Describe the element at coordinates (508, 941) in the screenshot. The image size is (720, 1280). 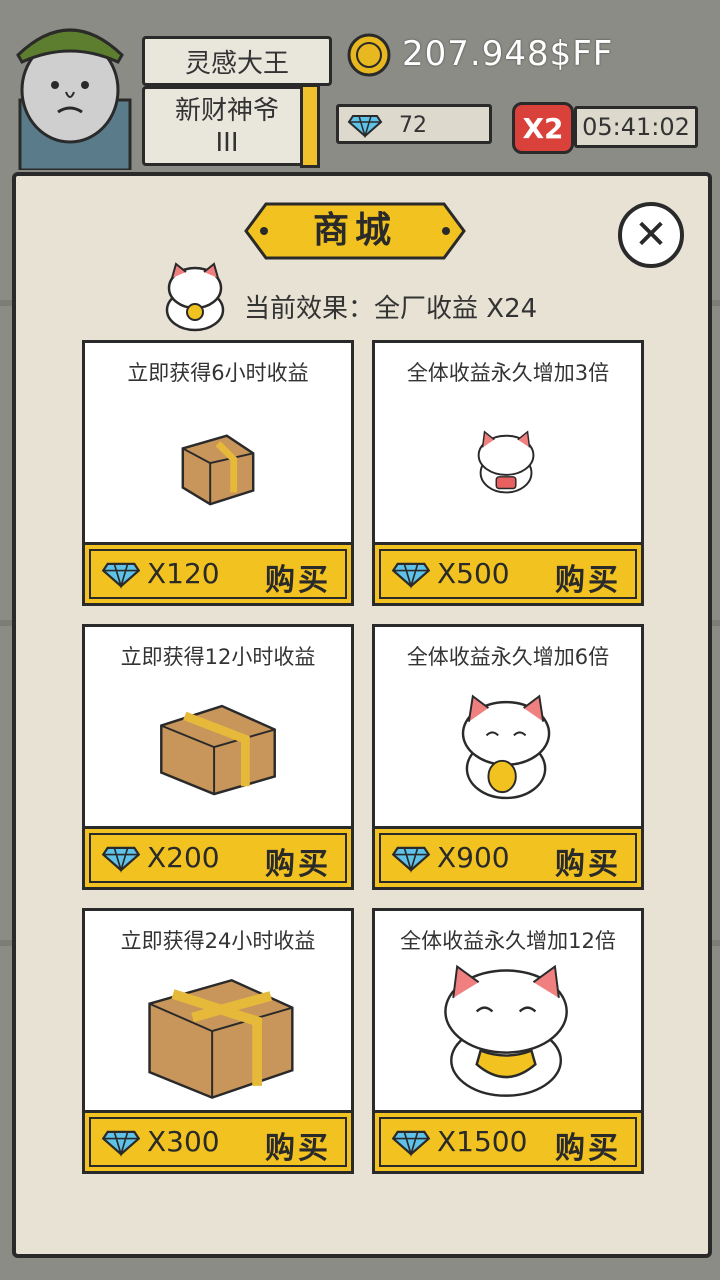
I see `shop-item-title: 全体收益永久增加12倍` at that location.